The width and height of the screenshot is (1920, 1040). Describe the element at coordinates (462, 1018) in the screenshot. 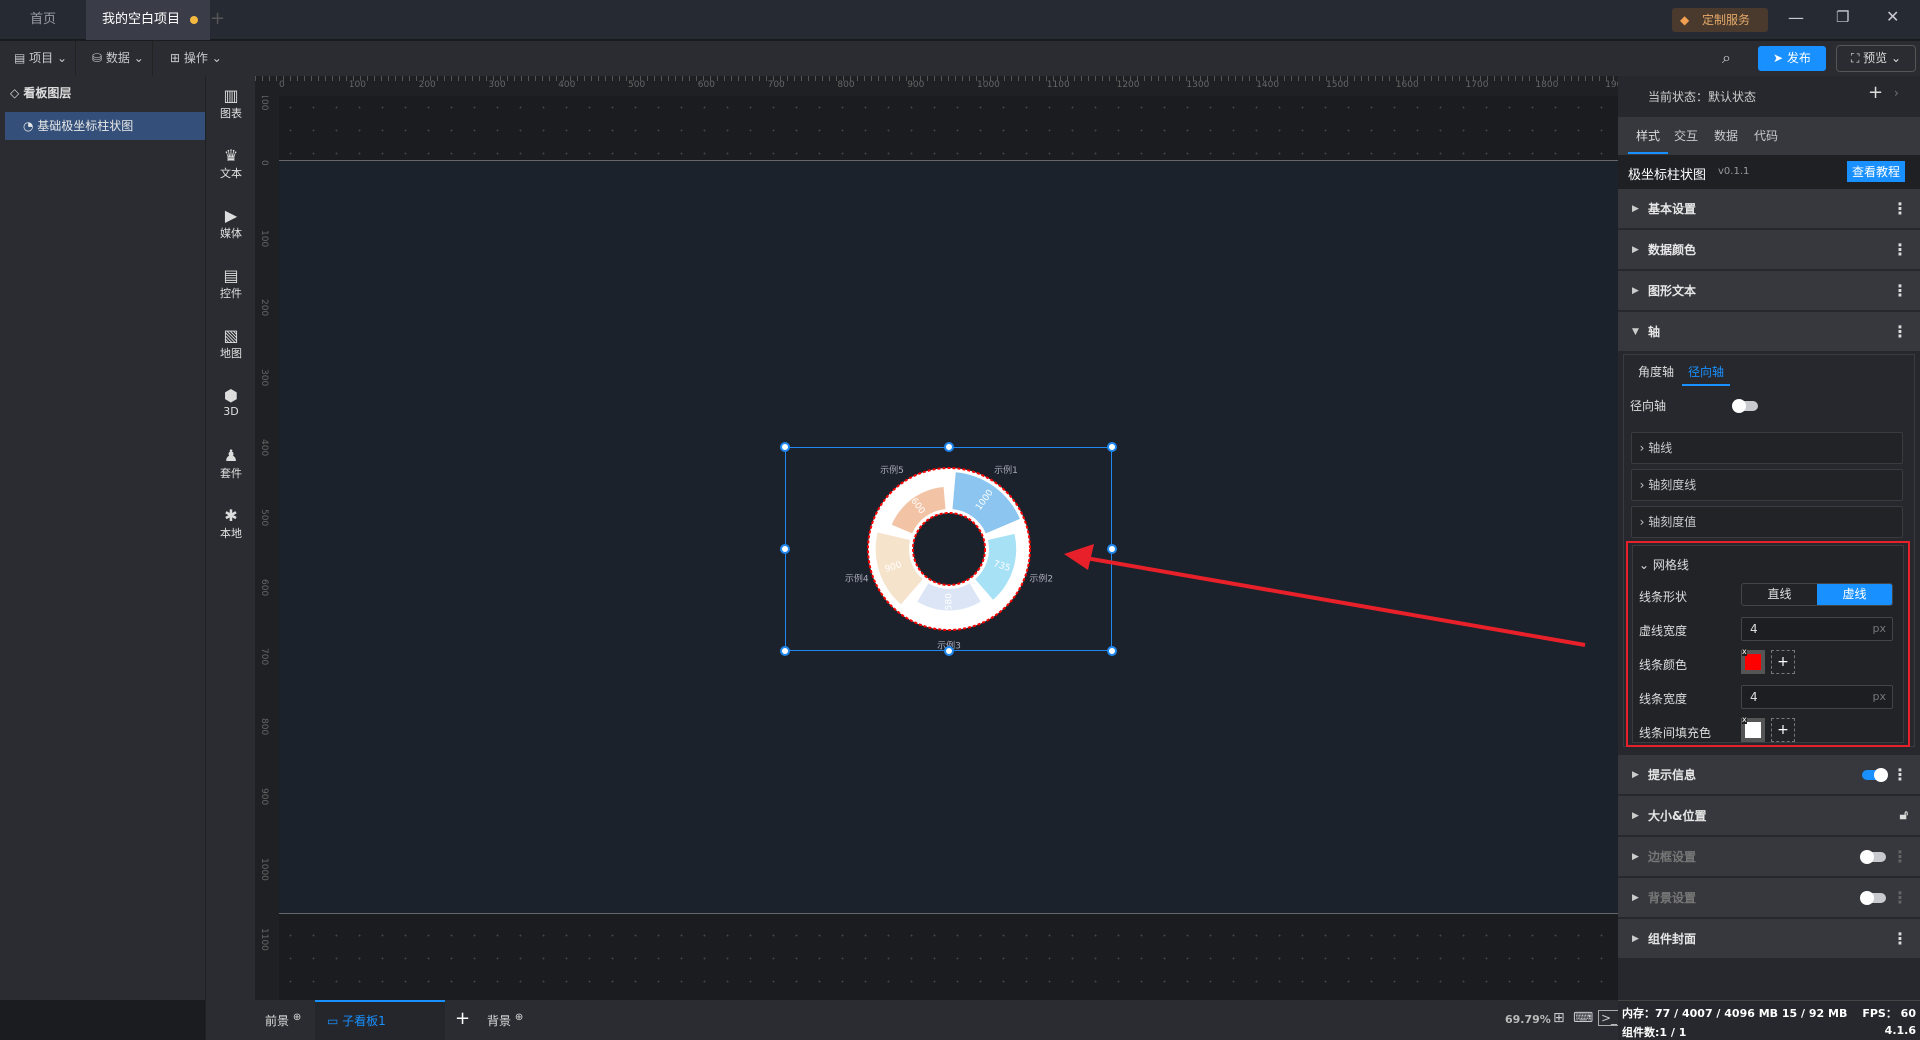

I see `add-board-icon: +` at that location.